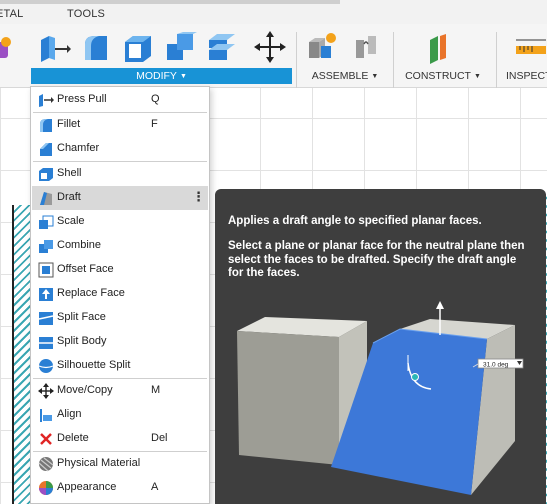 This screenshot has width=547, height=504. Describe the element at coordinates (120, 391) in the screenshot. I see `menu-item-move-copy: Move/Copy M` at that location.